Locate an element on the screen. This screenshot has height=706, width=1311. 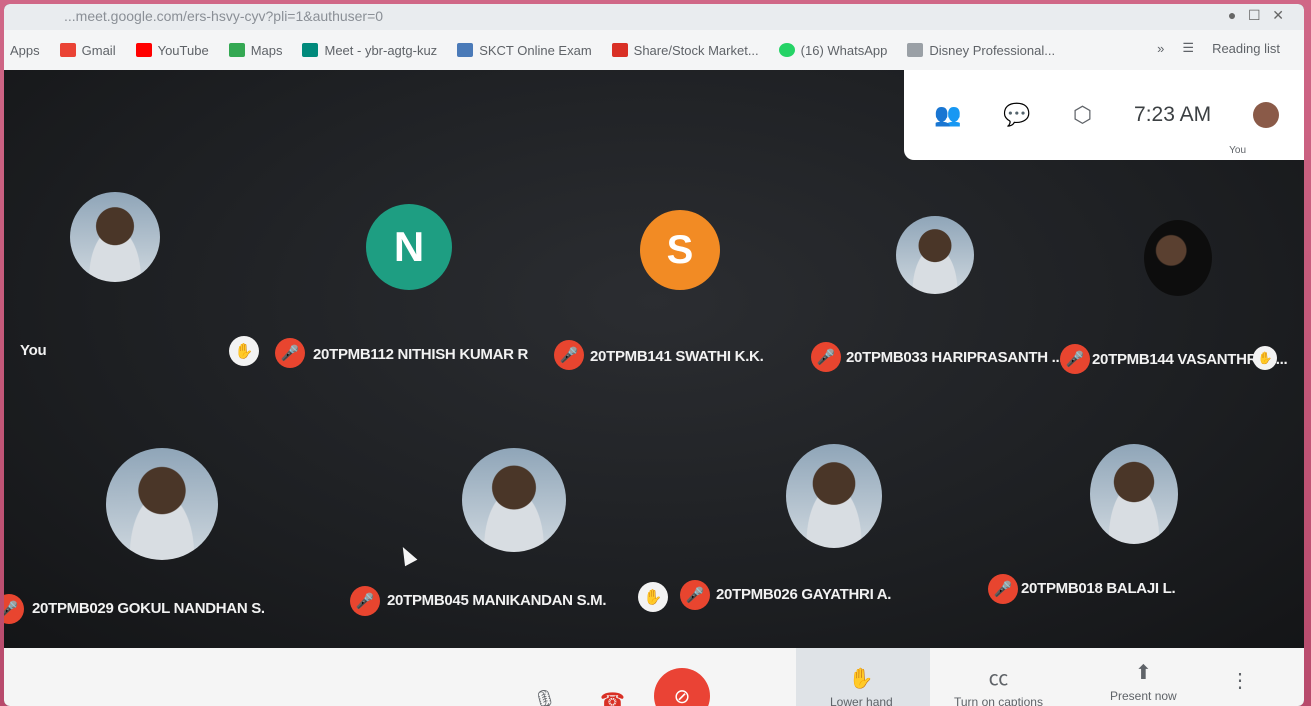
present-button: ⬆ Present now is located at coordinates (1143, 681).